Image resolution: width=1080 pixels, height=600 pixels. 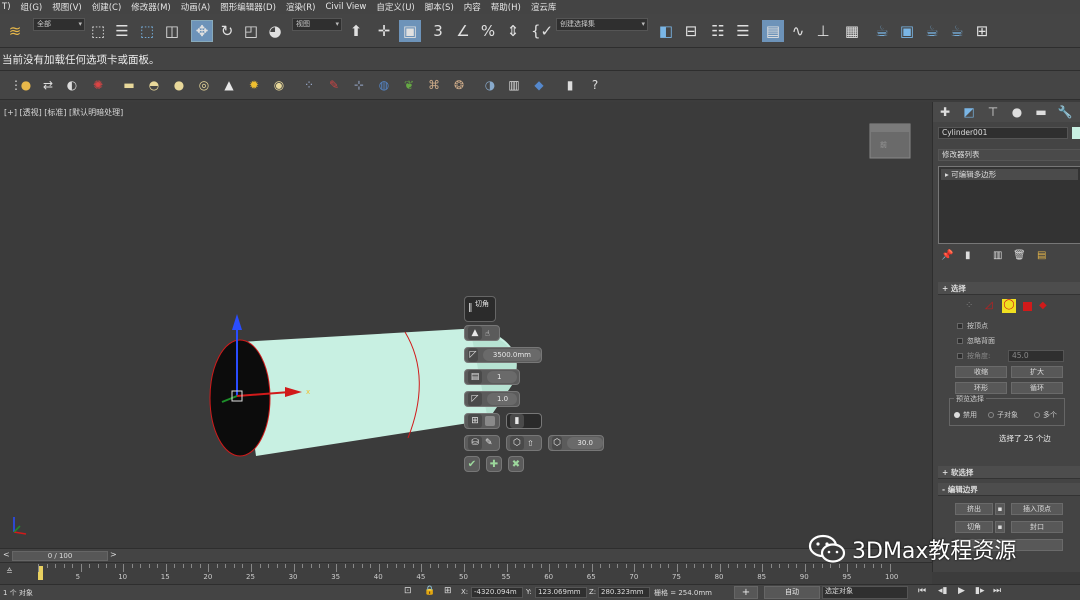 What do you see at coordinates (514, 85) in the screenshot?
I see `viewport-layout-icon: ▥` at bounding box center [514, 85].